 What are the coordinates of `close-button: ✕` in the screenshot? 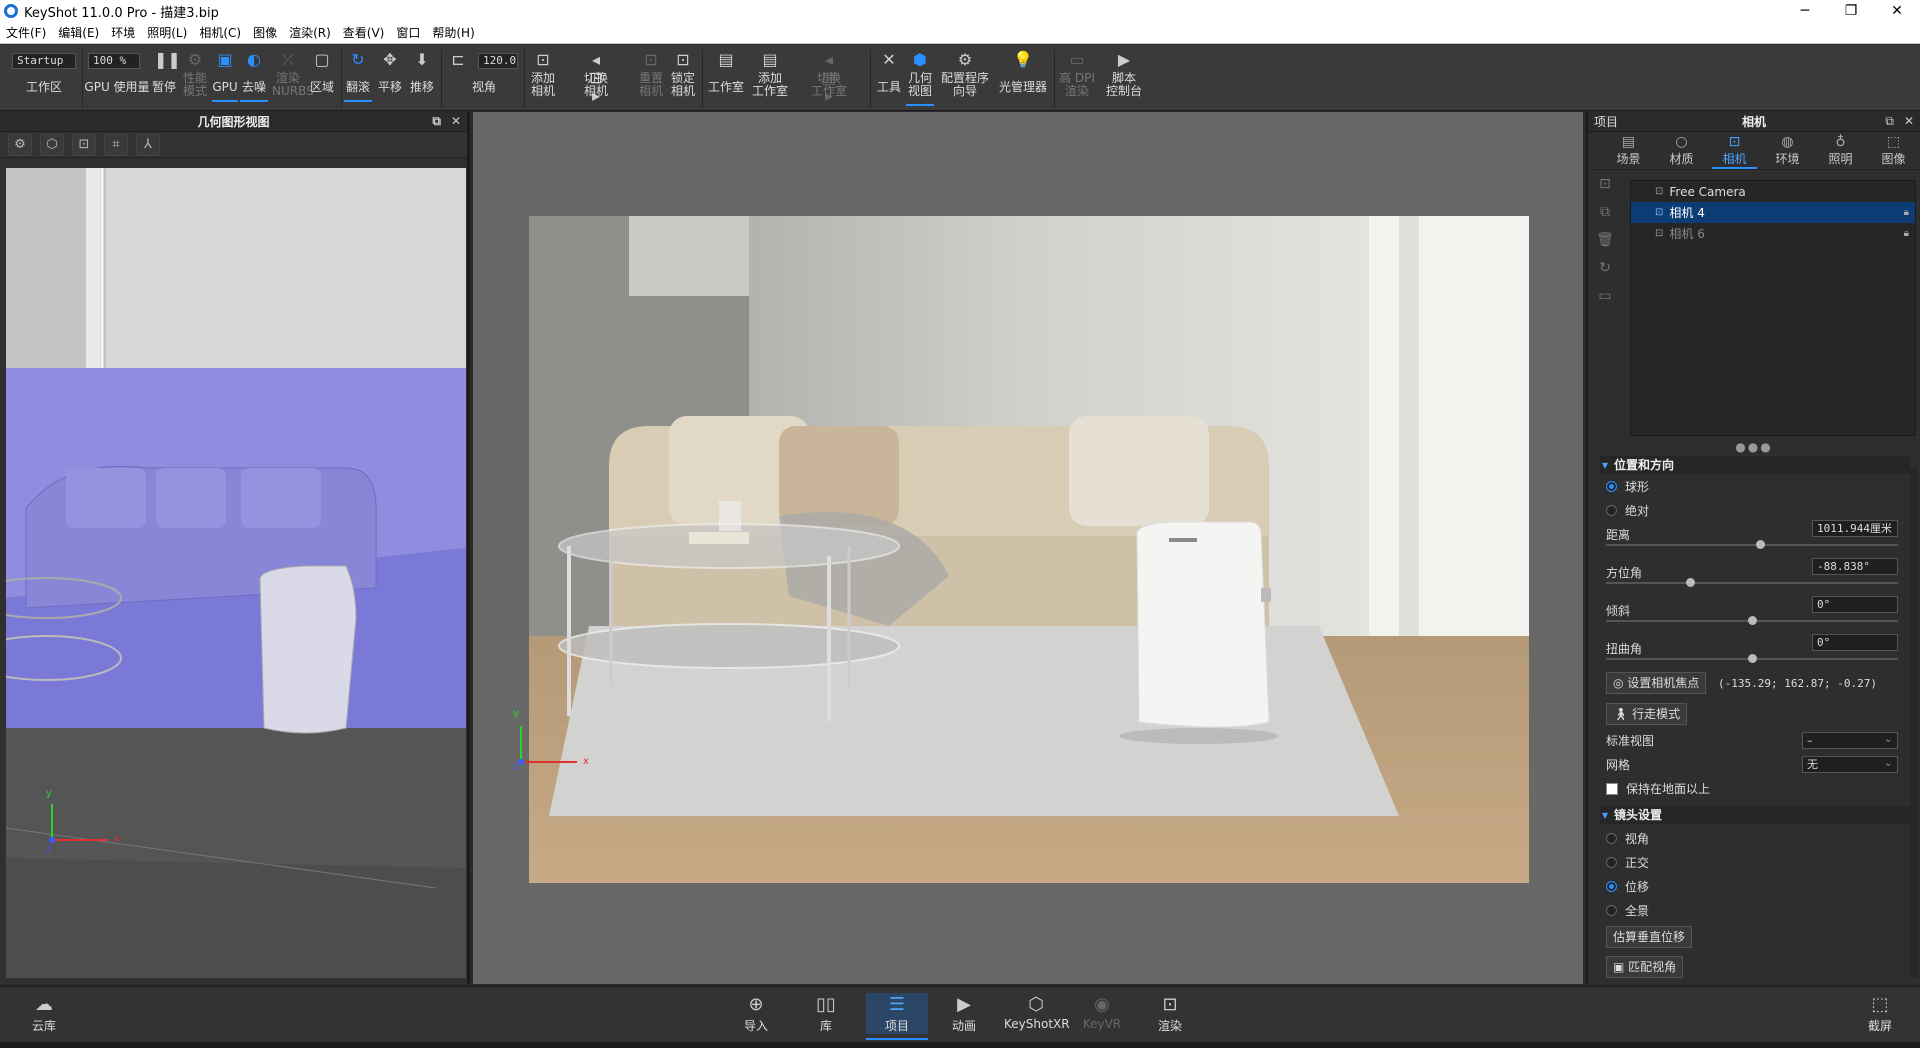 It's located at (1897, 11).